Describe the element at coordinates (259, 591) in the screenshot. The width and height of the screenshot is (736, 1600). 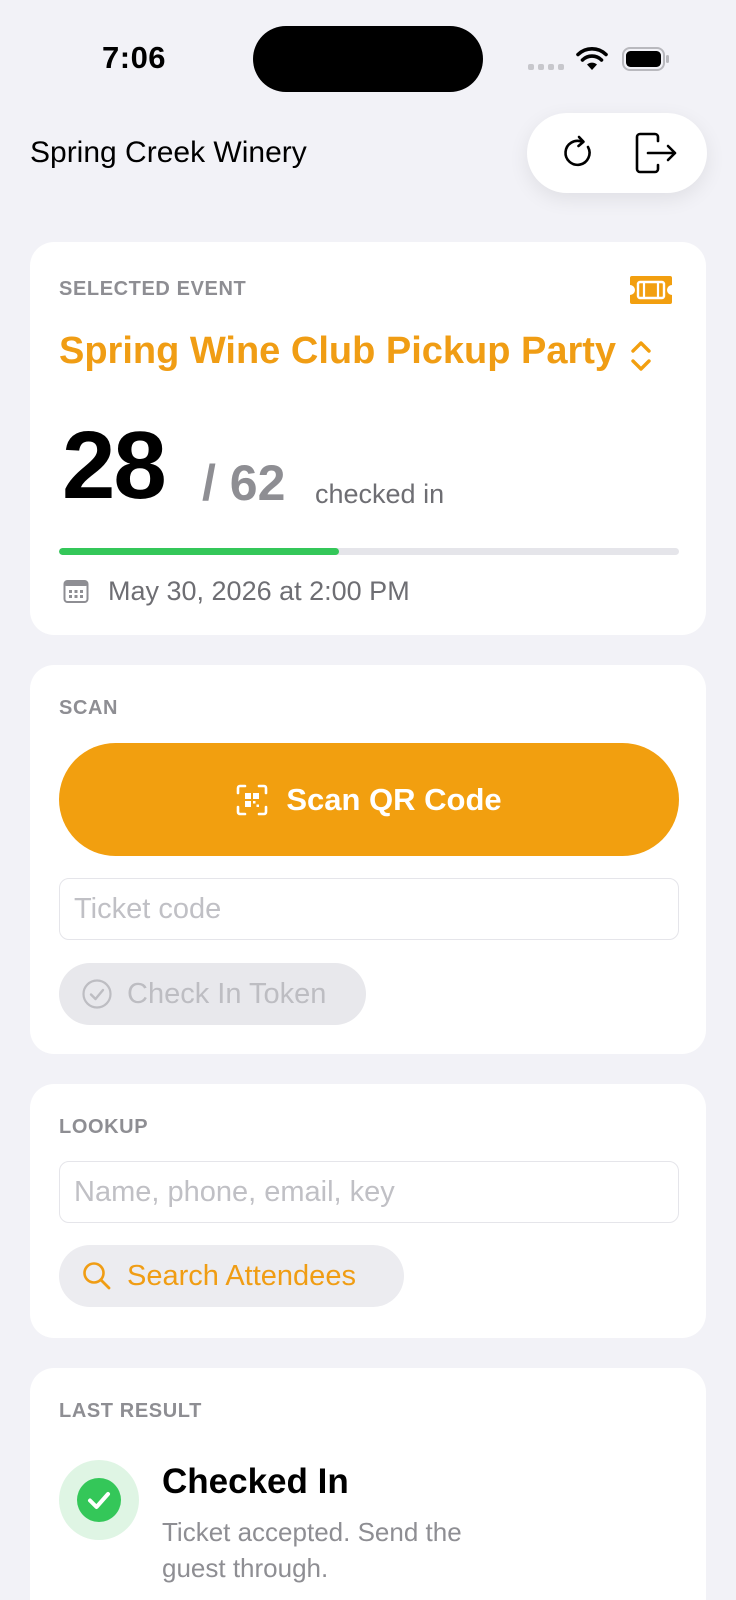
I see `event-date: May 30, 2026 at 2:00 PM` at that location.